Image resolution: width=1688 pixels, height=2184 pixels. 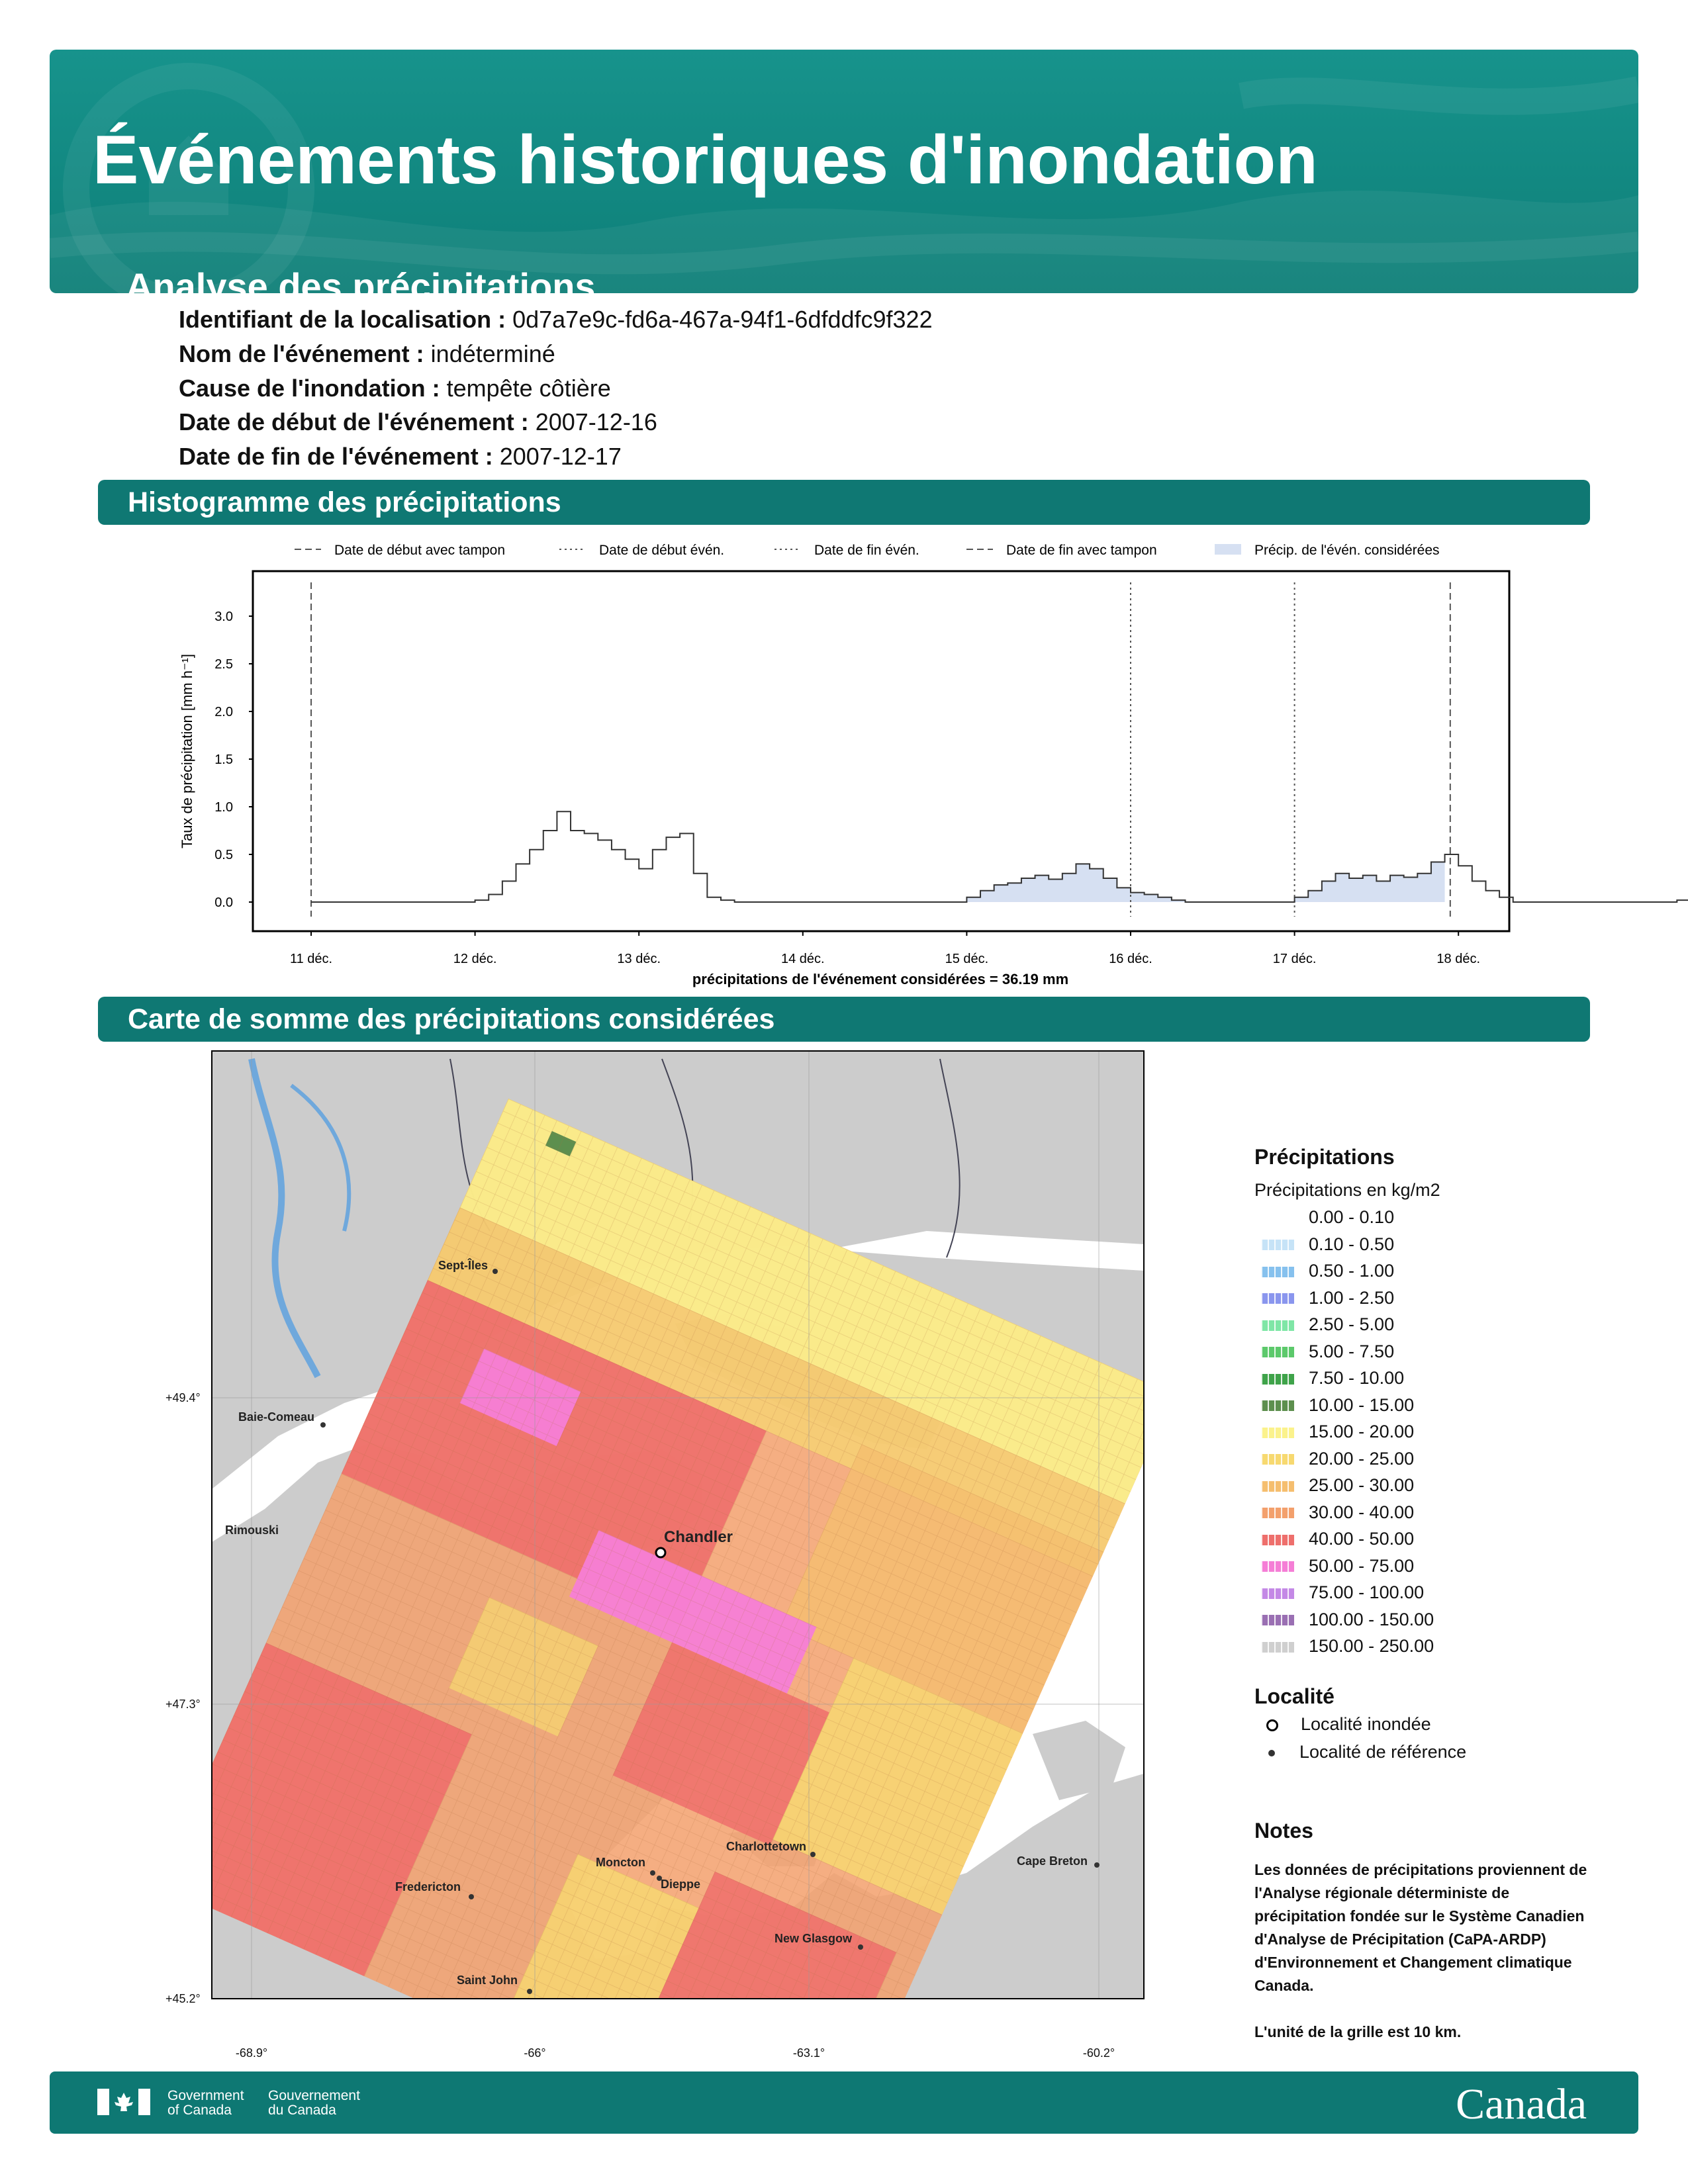 I want to click on legend-class-row: 1.00 - 2.50, so click(x=1327, y=1297).